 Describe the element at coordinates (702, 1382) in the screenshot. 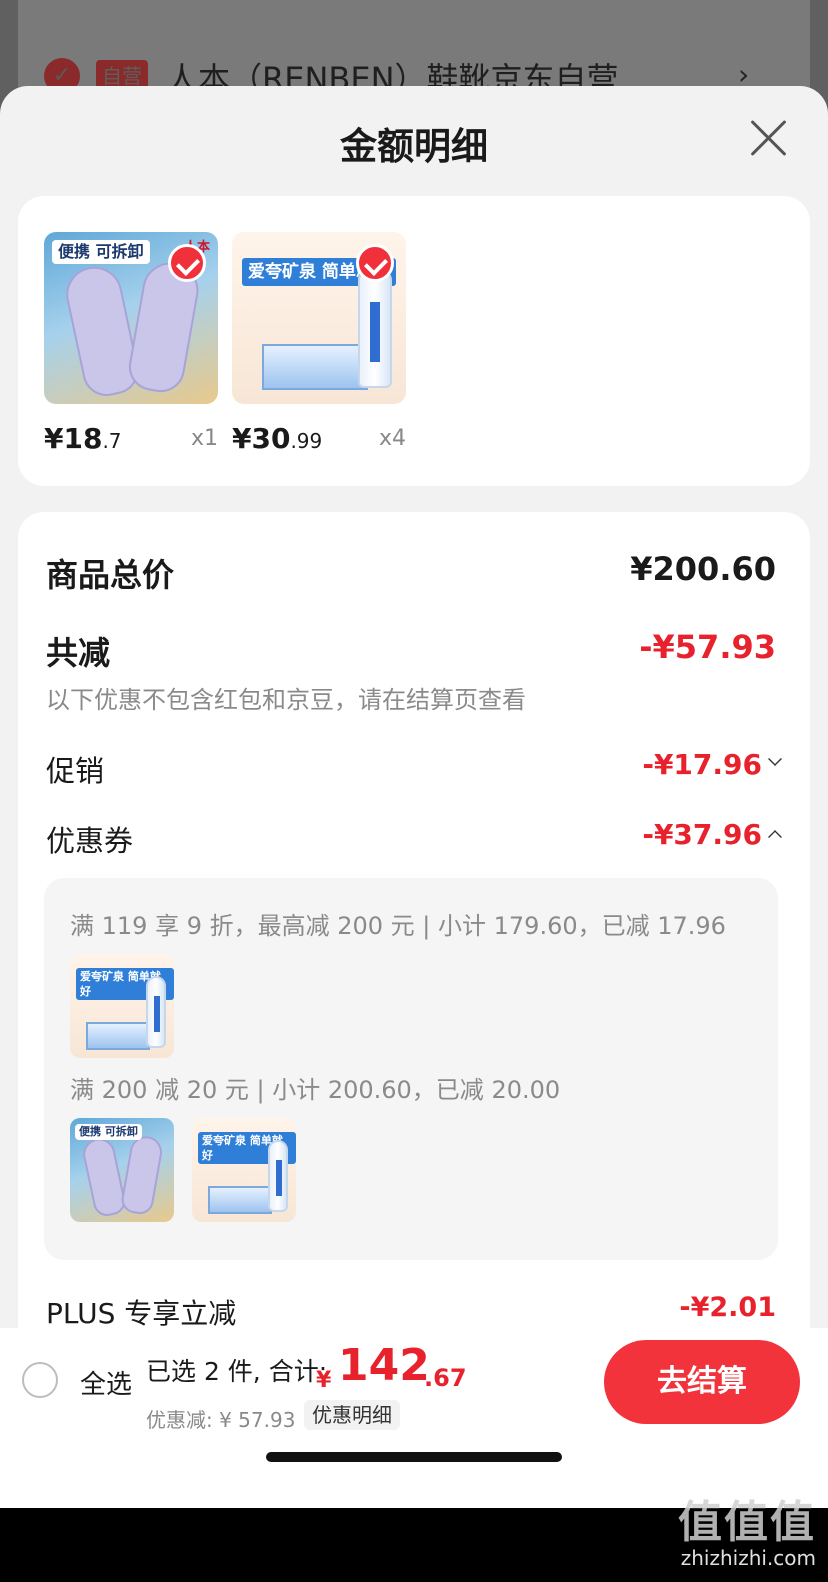

I see `checkout-button: 去结算` at that location.